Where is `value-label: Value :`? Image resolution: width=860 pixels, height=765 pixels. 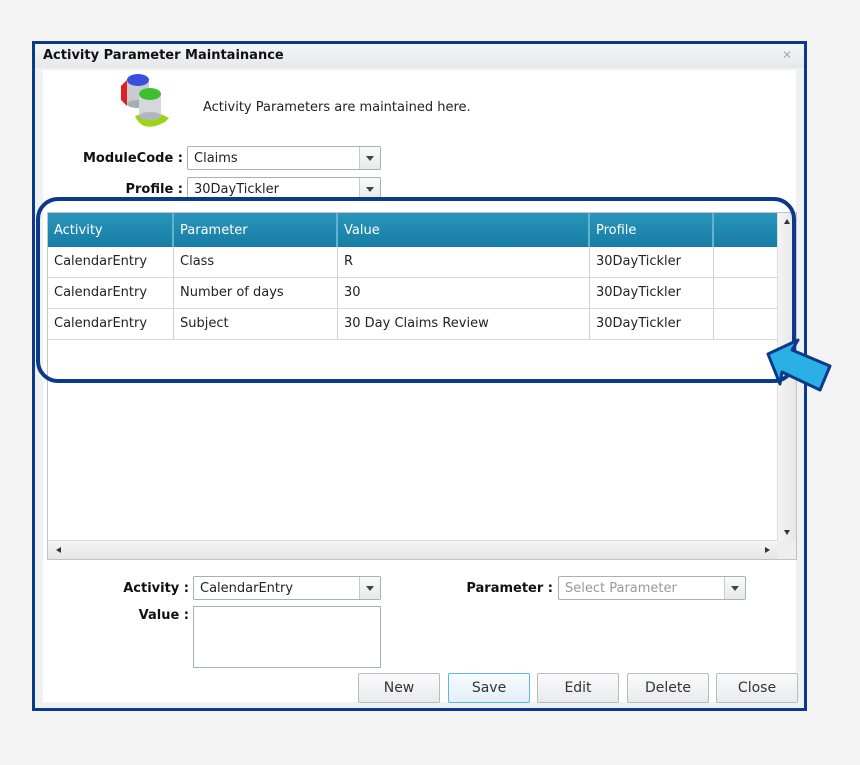 value-label: Value : is located at coordinates (163, 615).